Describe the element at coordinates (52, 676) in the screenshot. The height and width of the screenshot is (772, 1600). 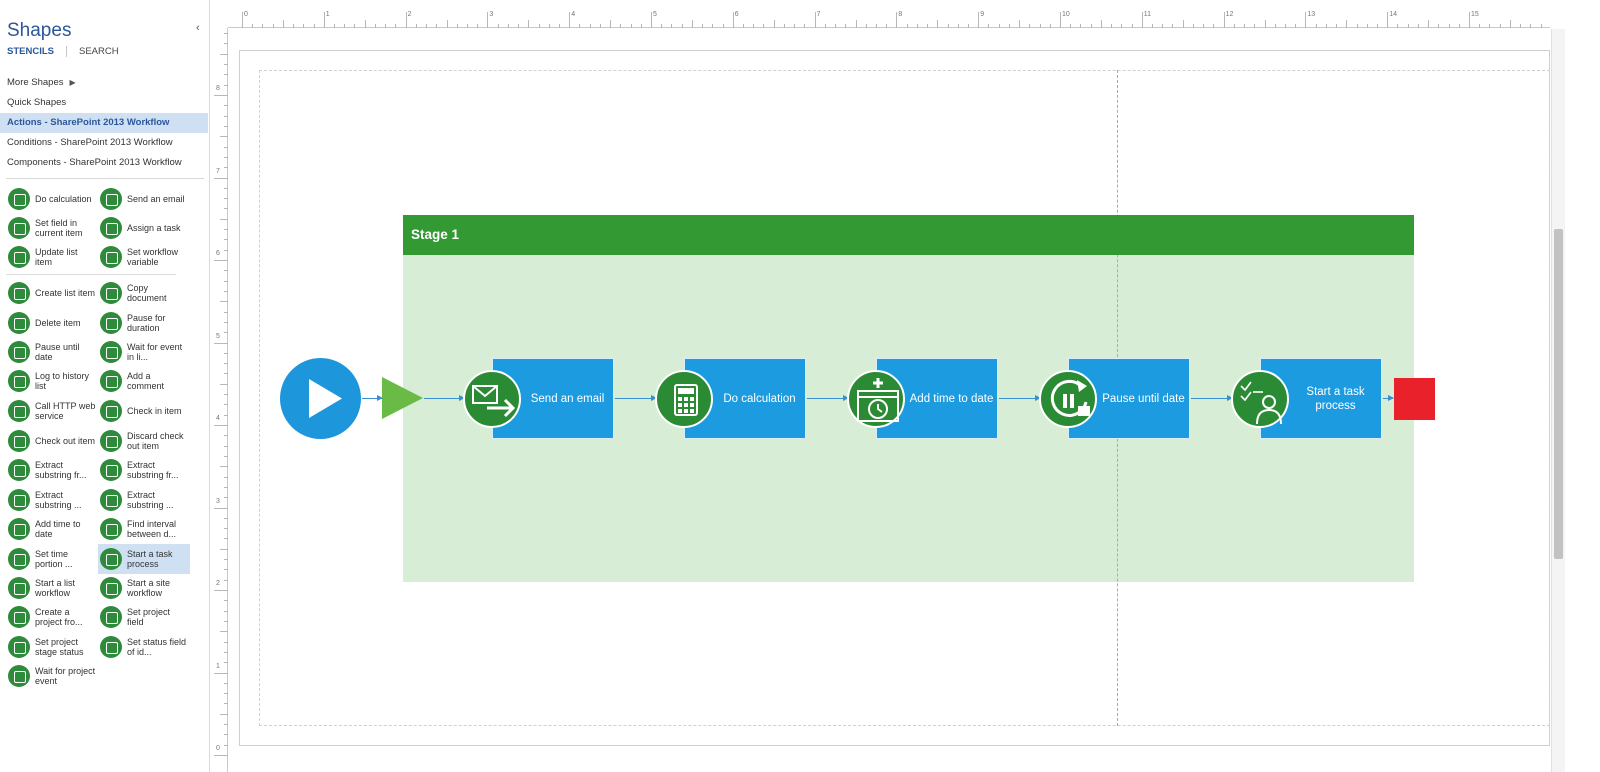
I see `shape-item: Wait for project event` at that location.